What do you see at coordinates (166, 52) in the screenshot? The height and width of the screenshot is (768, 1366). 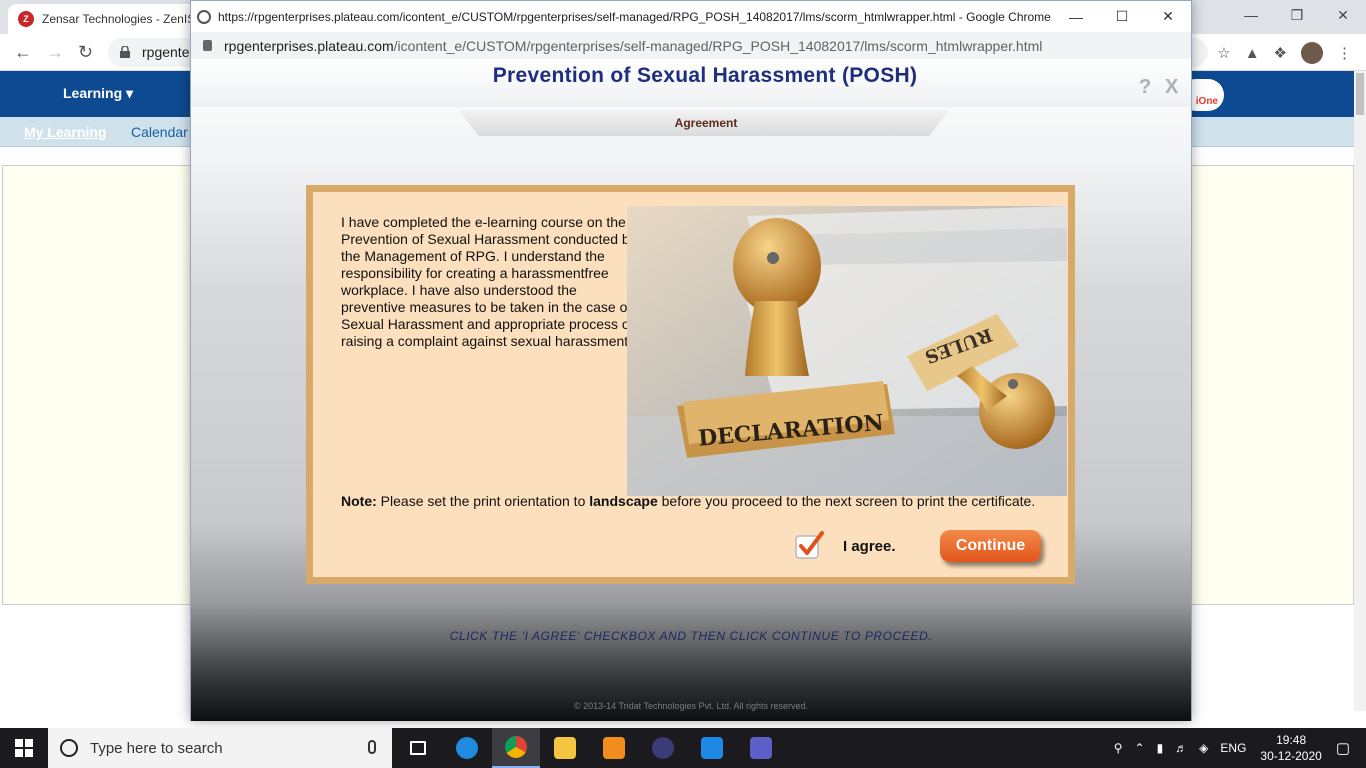 I see `background-address-text: rpgente` at bounding box center [166, 52].